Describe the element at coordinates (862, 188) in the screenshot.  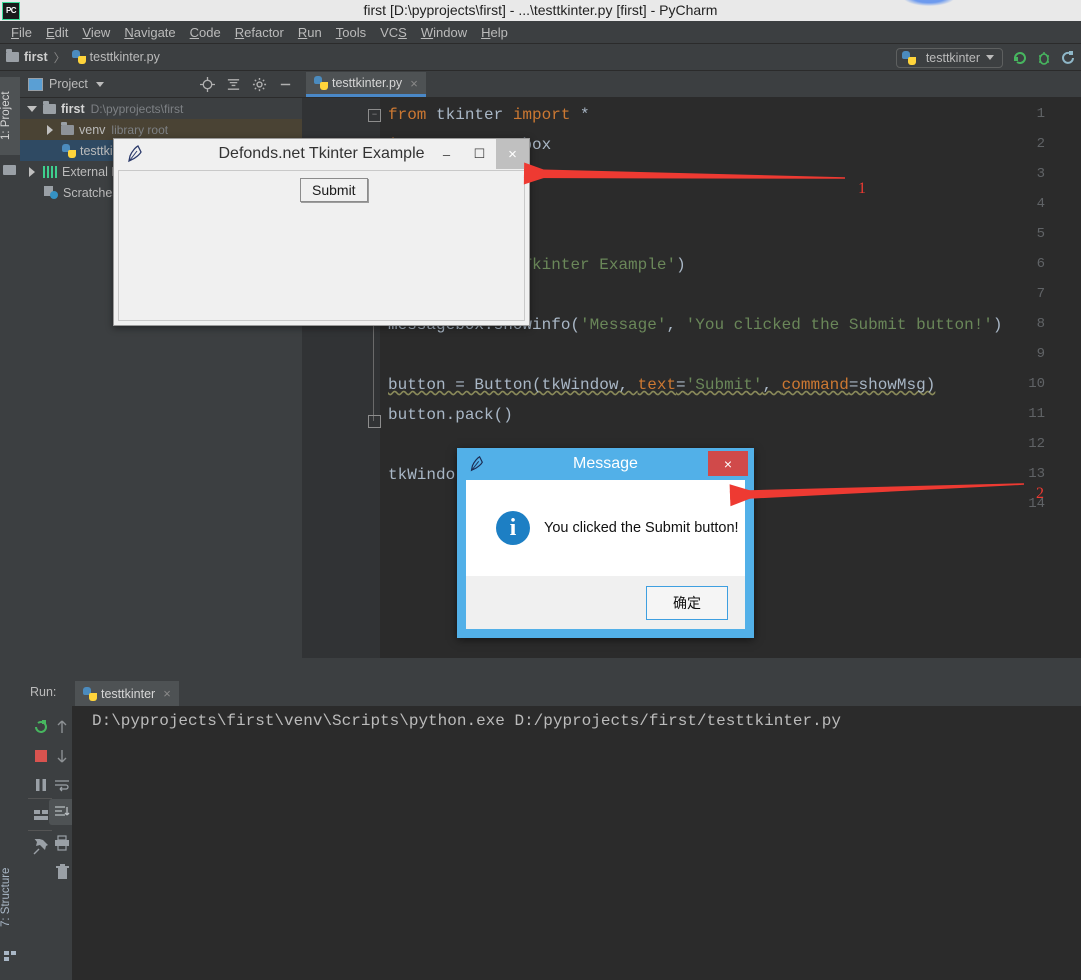
I see `annotation-number: 1` at that location.